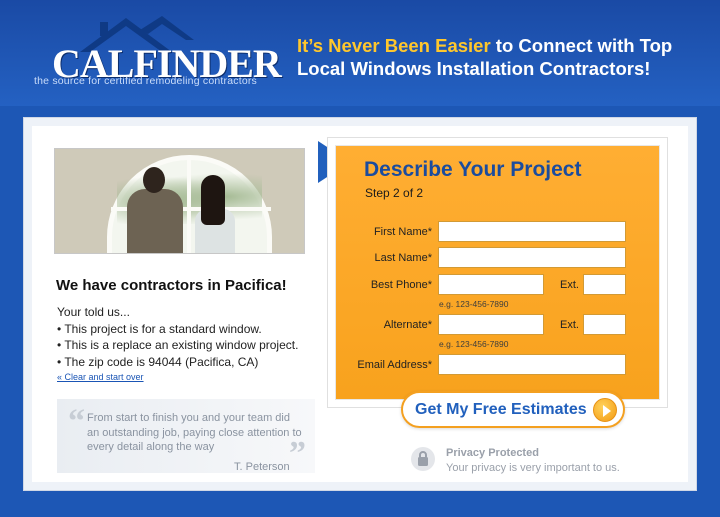  Describe the element at coordinates (491, 284) in the screenshot. I see `best-phone-field` at that location.